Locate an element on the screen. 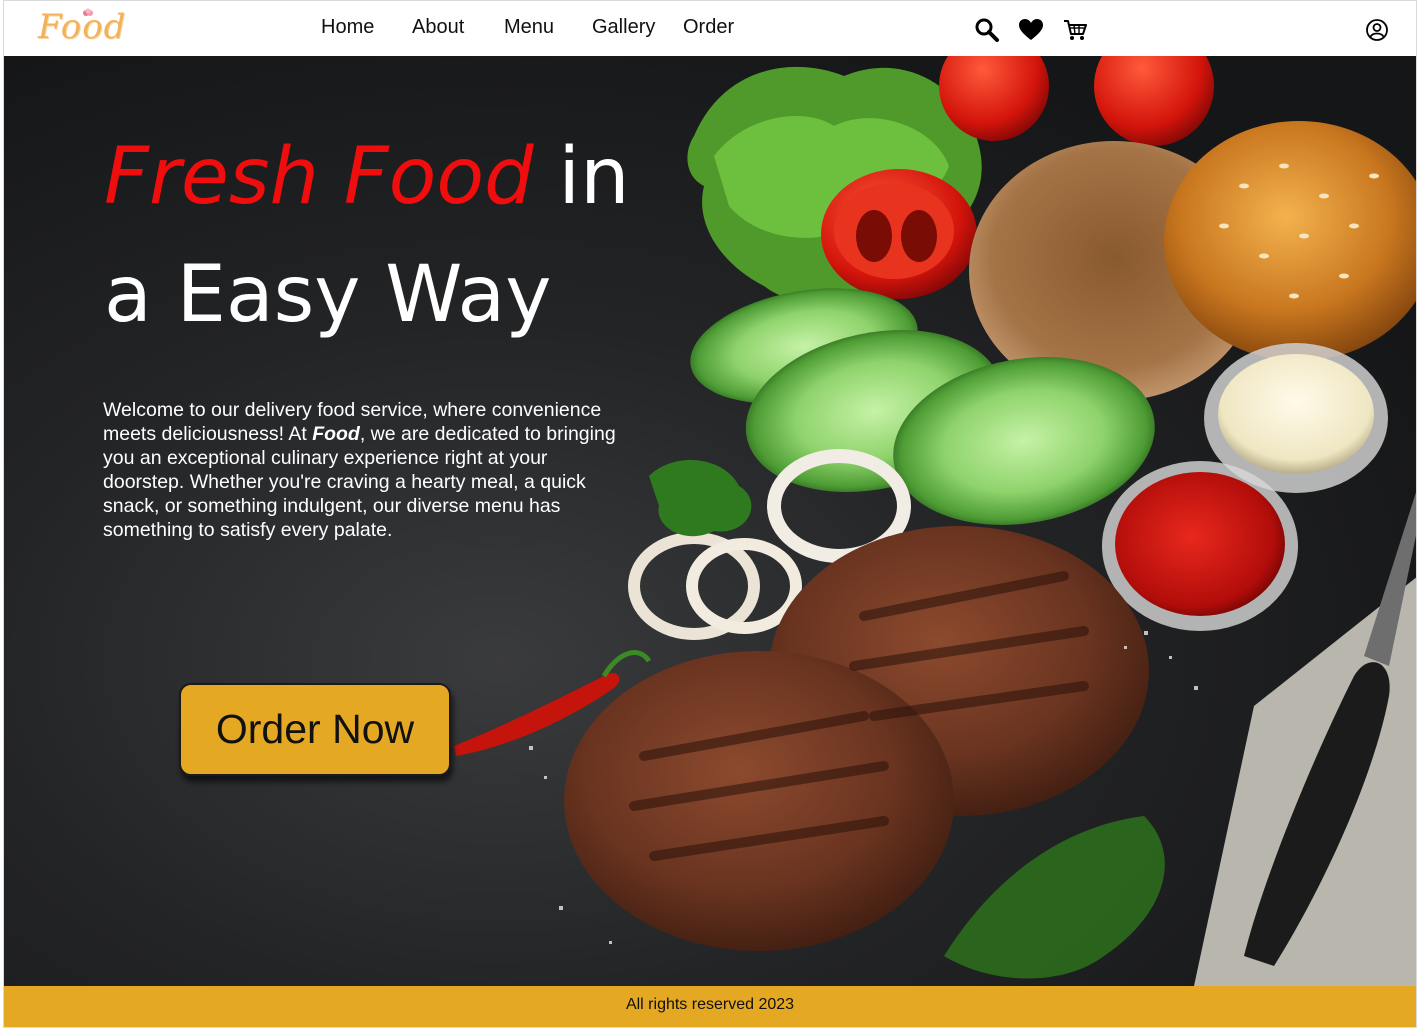 Image resolution: width=1421 pixels, height=1032 pixels. hero-headline: Fresh Food in a Easy Way is located at coordinates (414, 236).